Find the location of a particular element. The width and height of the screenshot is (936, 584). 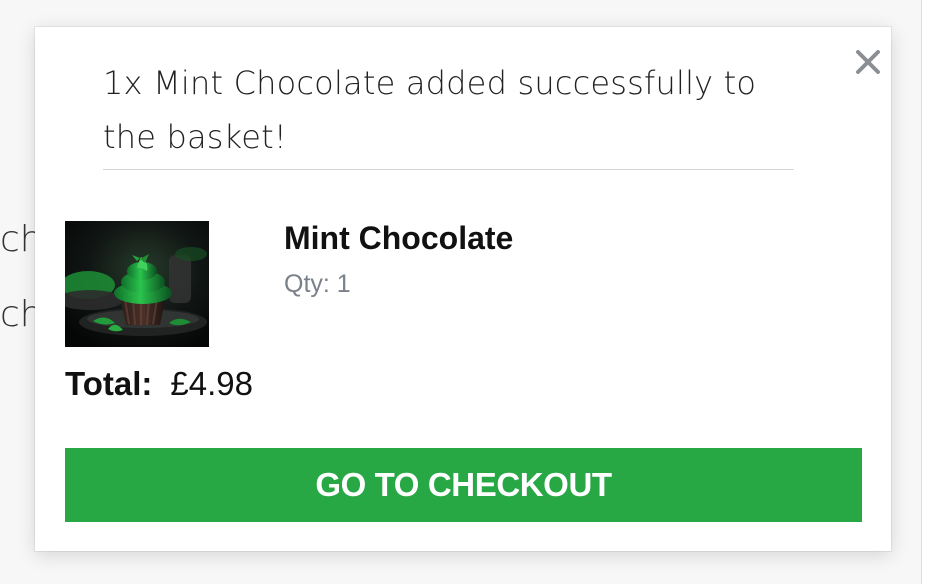

go-to-checkout-button: GO TO CHECKOUT is located at coordinates (463, 485).